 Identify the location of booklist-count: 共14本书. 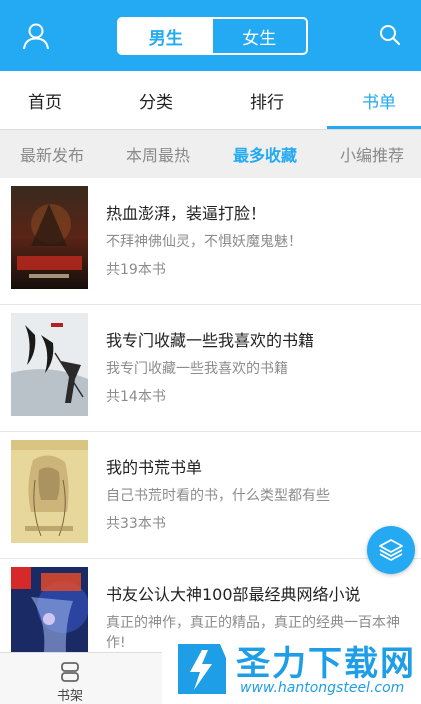
(136, 397).